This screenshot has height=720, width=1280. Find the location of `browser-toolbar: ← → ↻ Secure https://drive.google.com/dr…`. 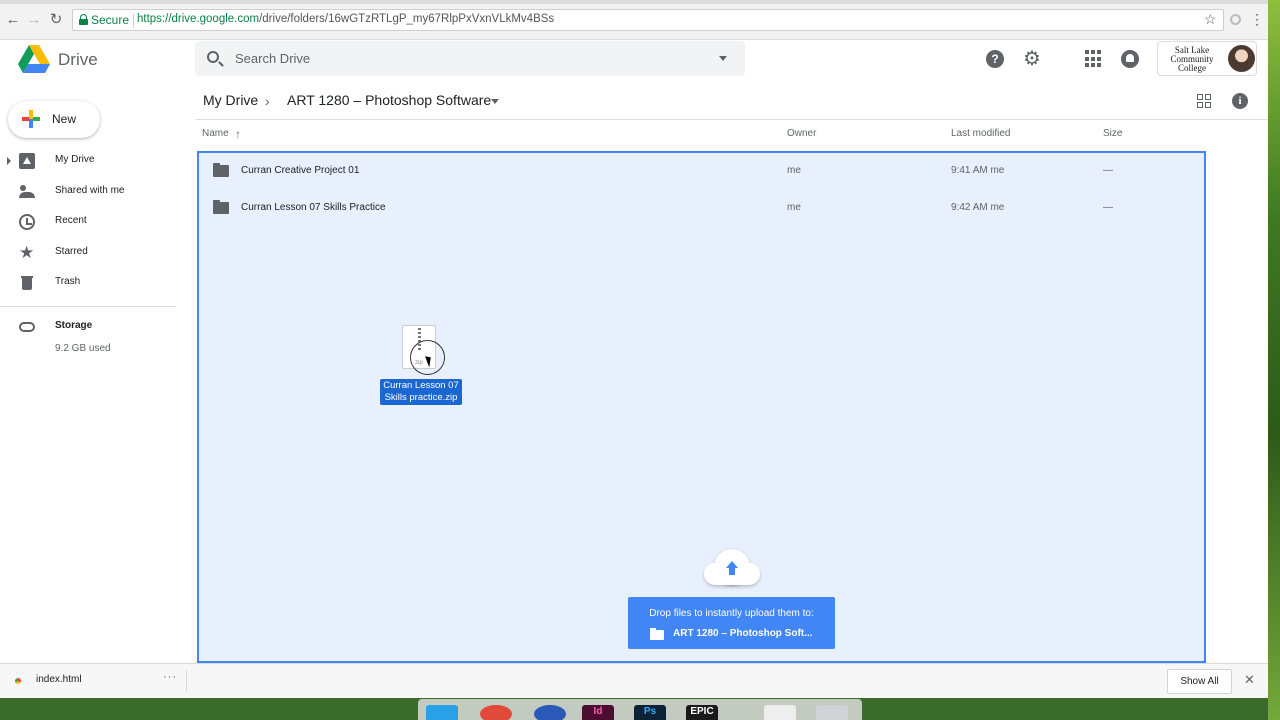

browser-toolbar: ← → ↻ Secure https://drive.google.com/dr… is located at coordinates (634, 20).